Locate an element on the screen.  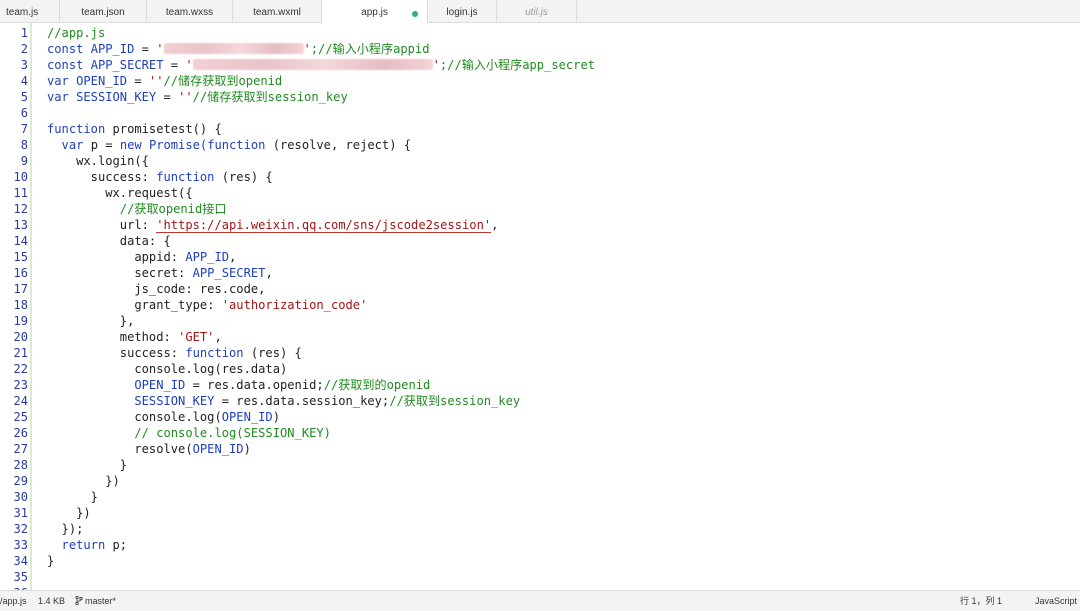
line-number: 8 is located at coordinates (24, 145).